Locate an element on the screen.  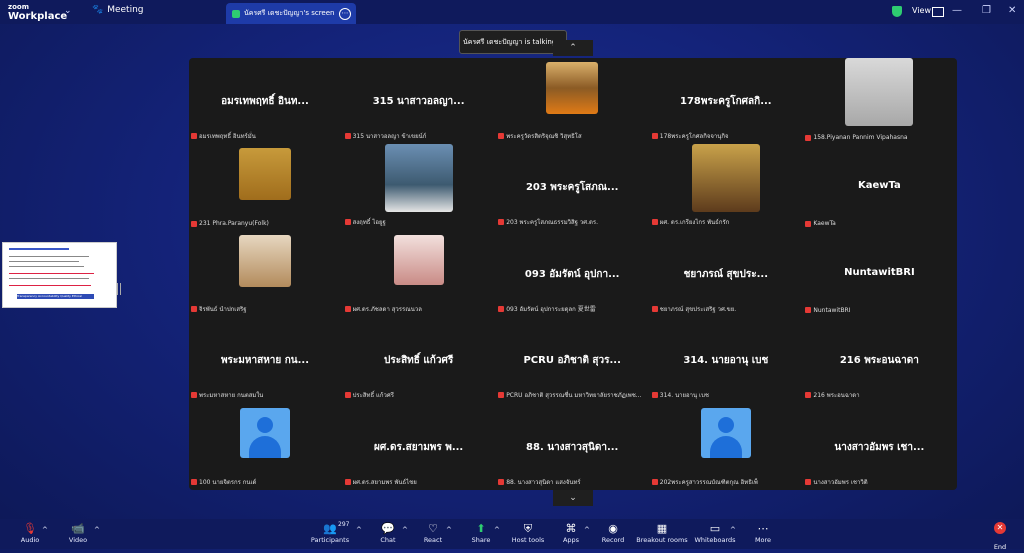
end-button: ✕ End is located at coordinates (1000, 536).